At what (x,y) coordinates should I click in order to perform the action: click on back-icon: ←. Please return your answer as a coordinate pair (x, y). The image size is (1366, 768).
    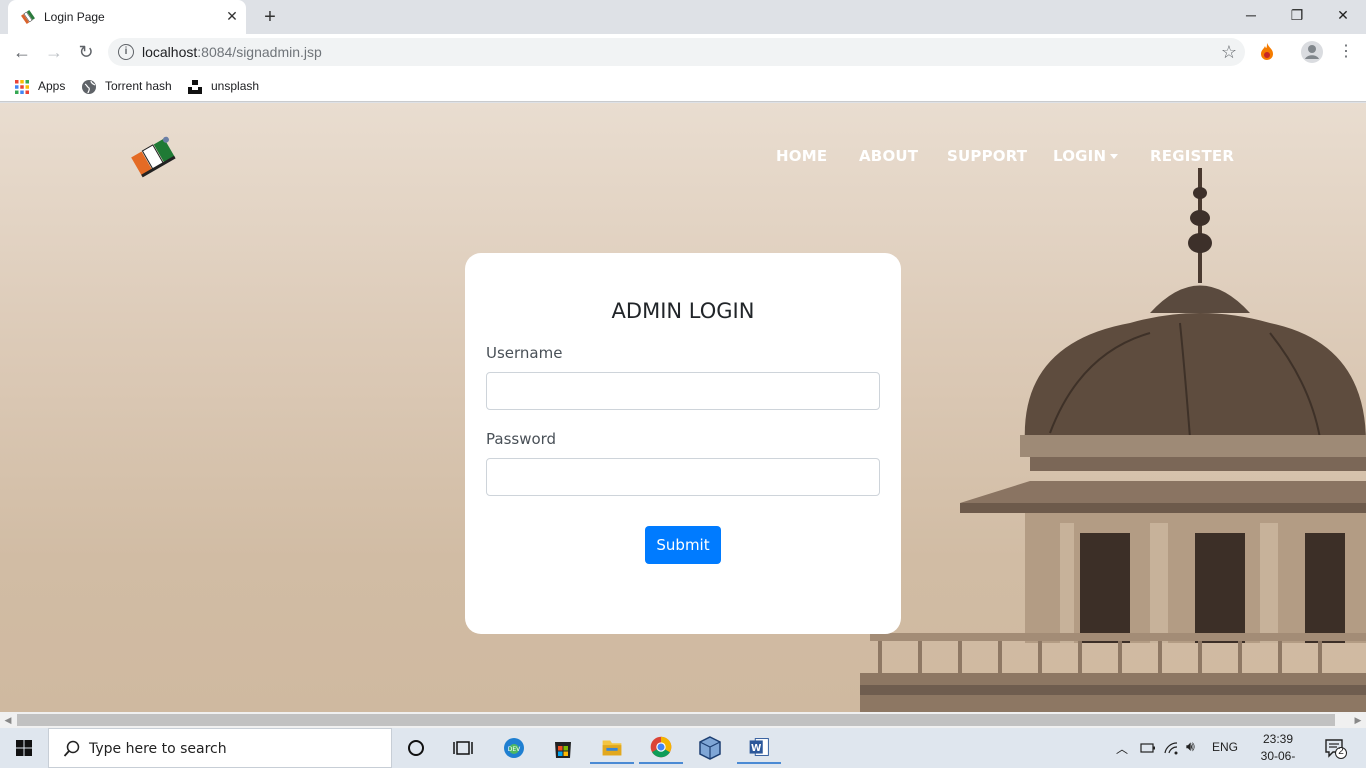
    Looking at the image, I should click on (22, 52).